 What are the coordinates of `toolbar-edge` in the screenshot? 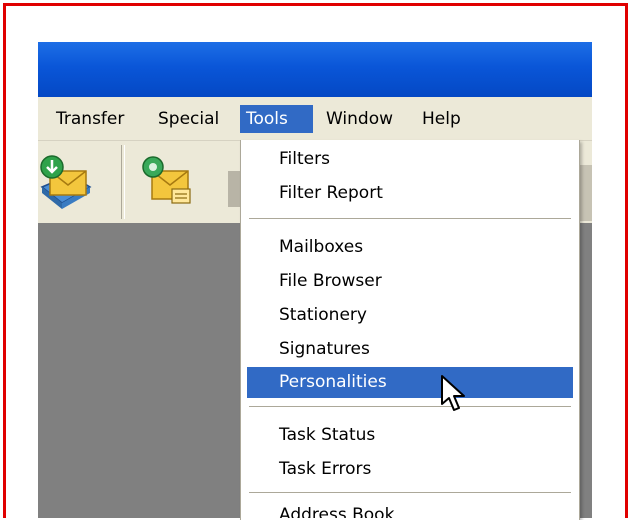 It's located at (585, 193).